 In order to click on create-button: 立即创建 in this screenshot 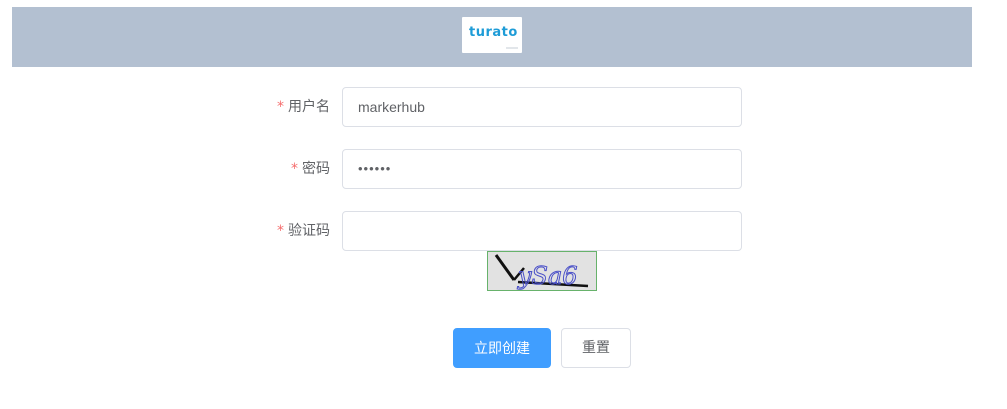, I will do `click(502, 348)`.